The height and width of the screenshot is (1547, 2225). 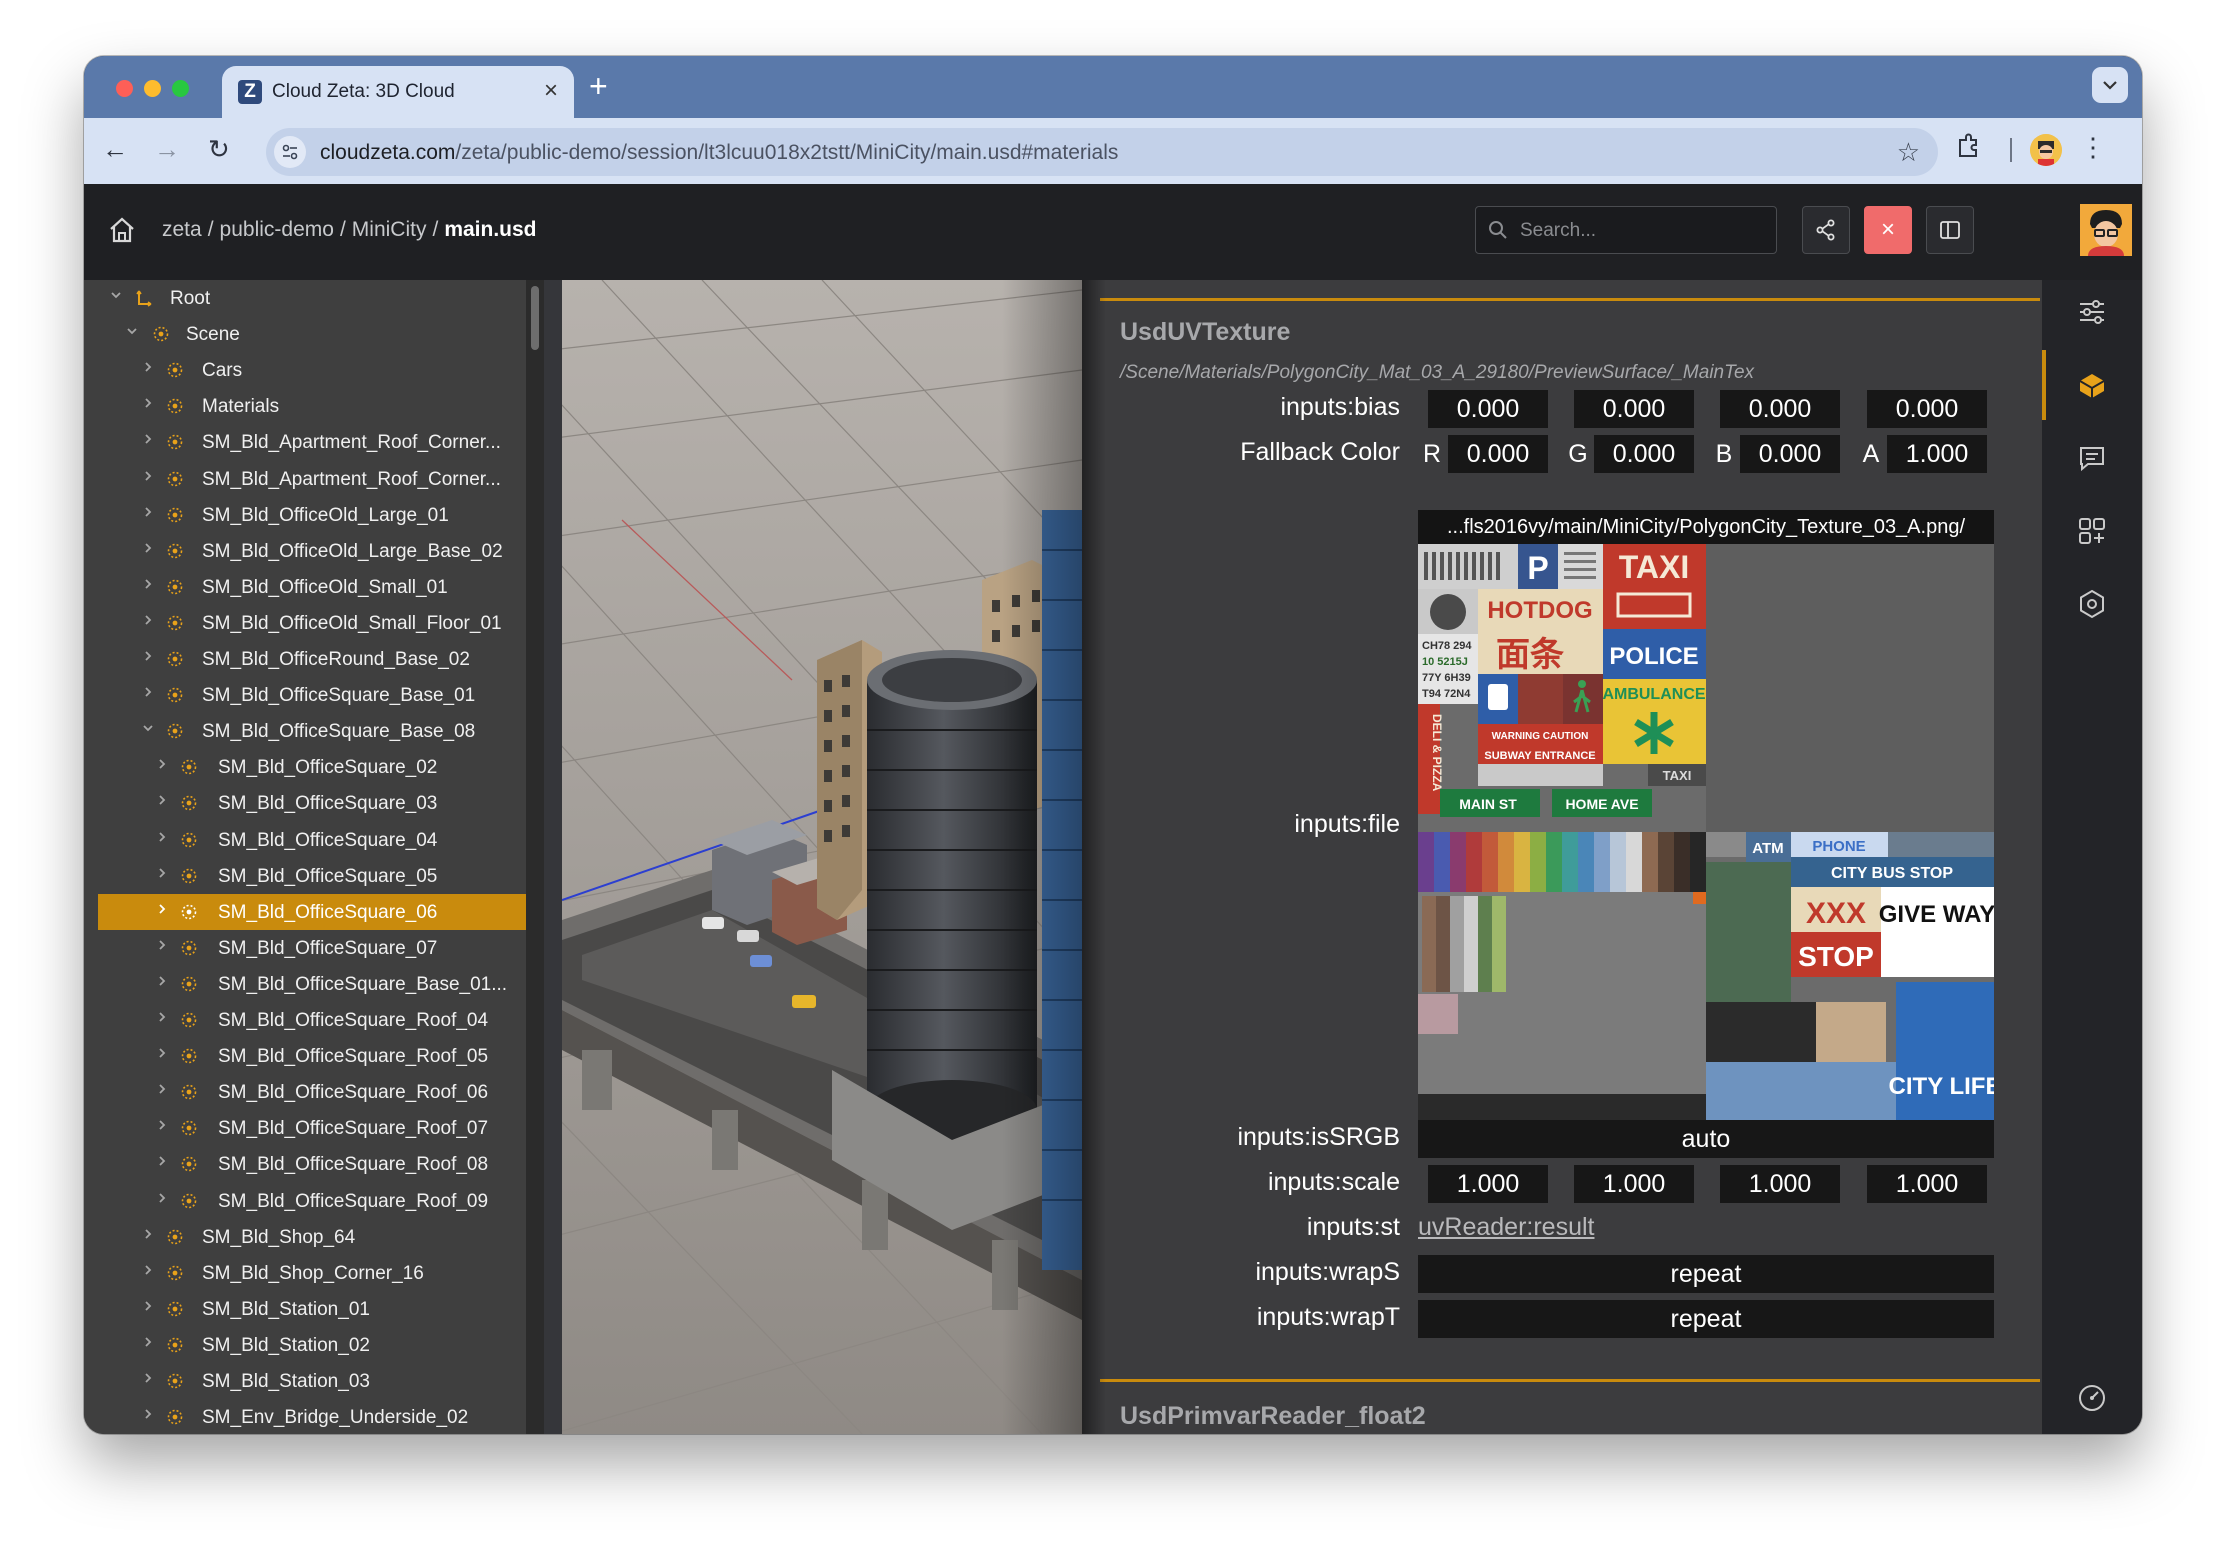 What do you see at coordinates (1488, 409) in the screenshot?
I see `bias-x-field: 0.000` at bounding box center [1488, 409].